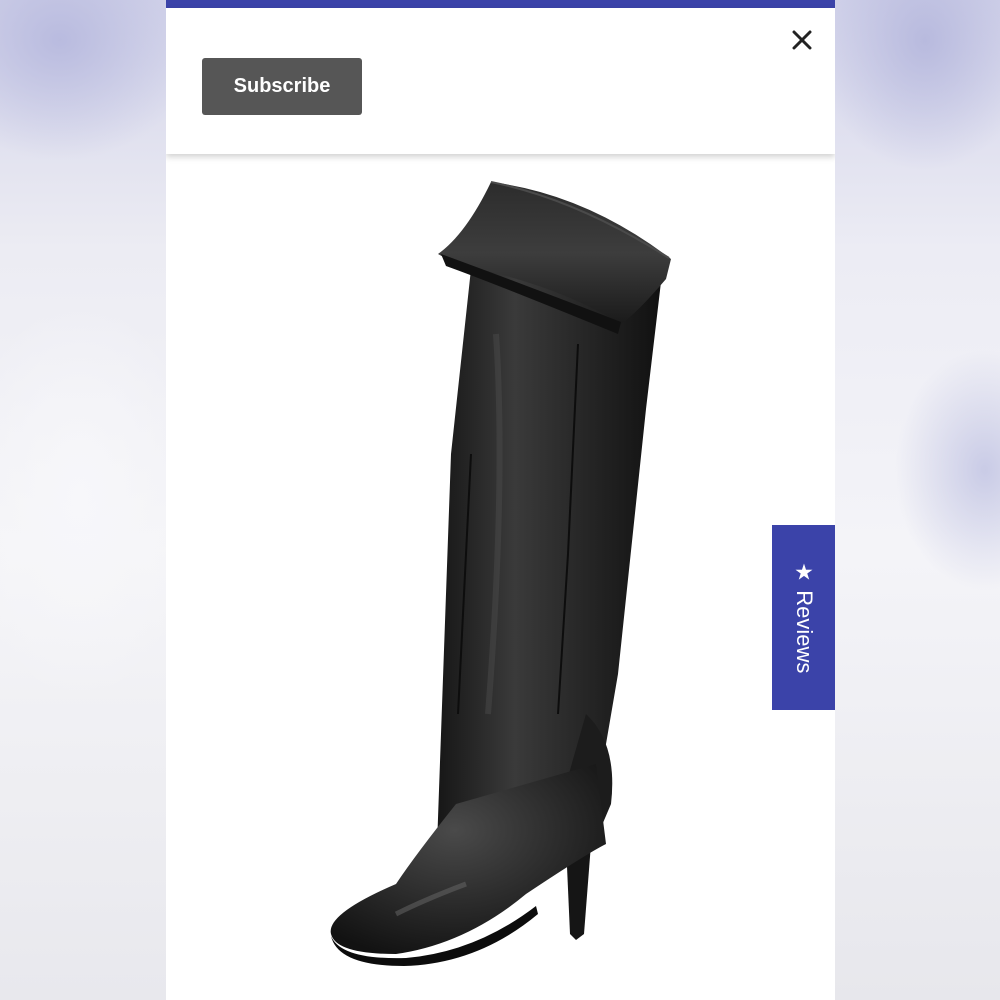 The image size is (1000, 1000). I want to click on reviews-tab-content: ★ Reviews, so click(804, 615).